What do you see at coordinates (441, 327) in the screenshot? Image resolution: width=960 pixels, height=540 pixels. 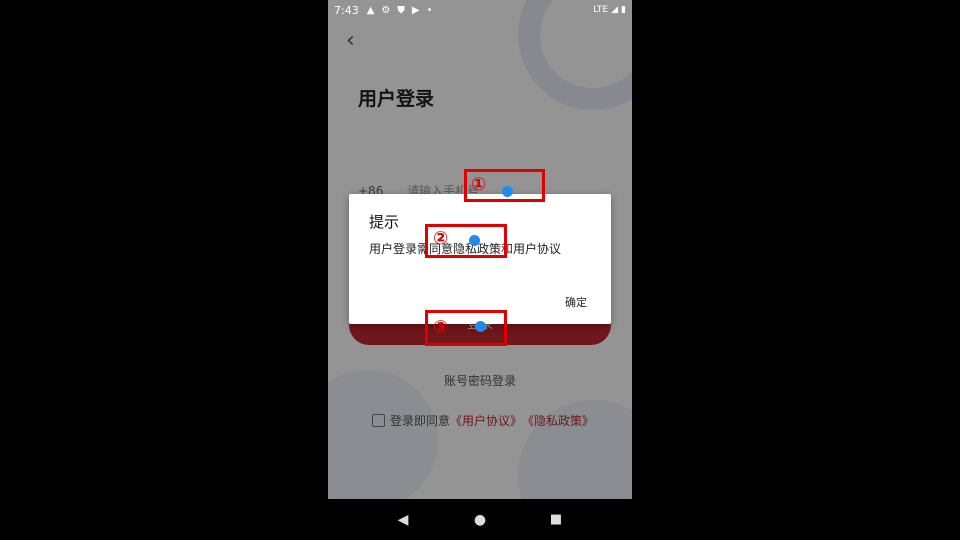 I see `annotation-number: ③` at bounding box center [441, 327].